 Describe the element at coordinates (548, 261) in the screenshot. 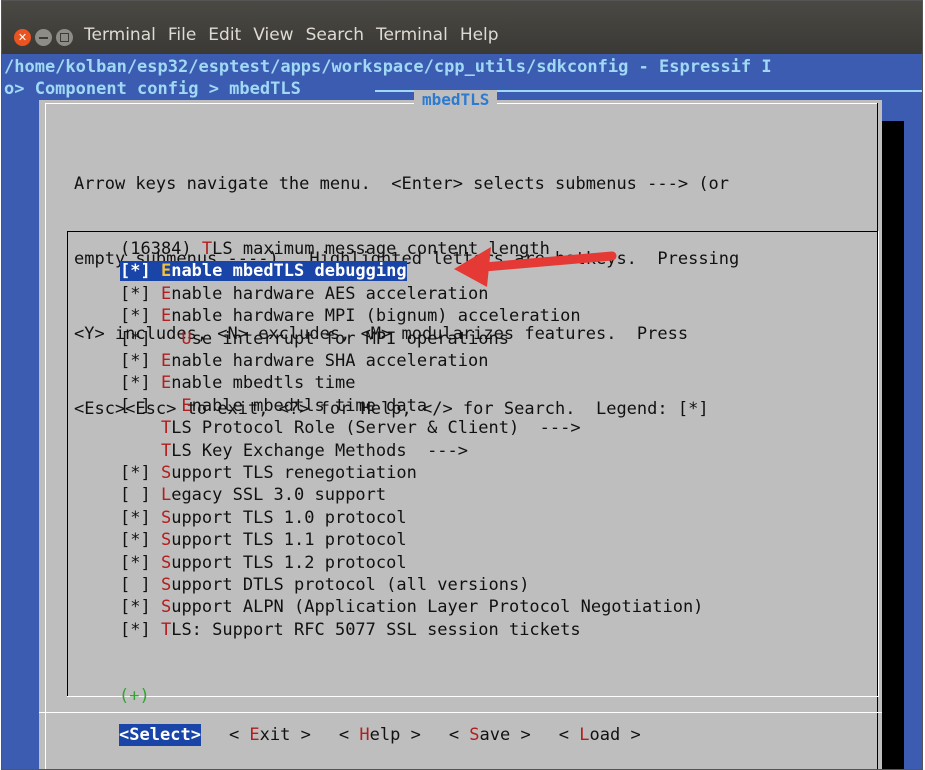

I see `arrow-shaft` at that location.